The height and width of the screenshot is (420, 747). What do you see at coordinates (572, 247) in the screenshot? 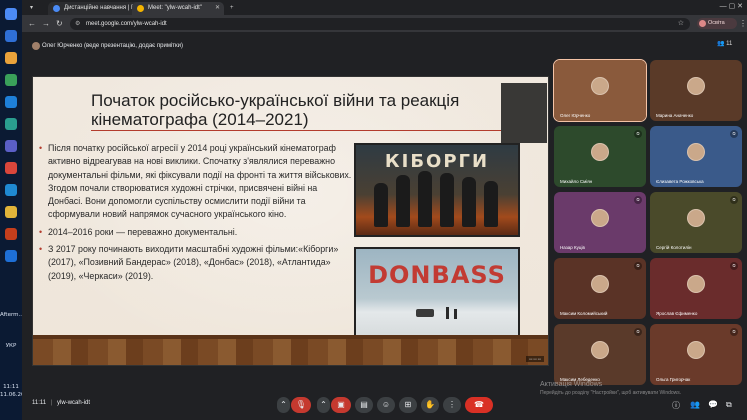
I see `participant-name: Назар Куців` at bounding box center [572, 247].